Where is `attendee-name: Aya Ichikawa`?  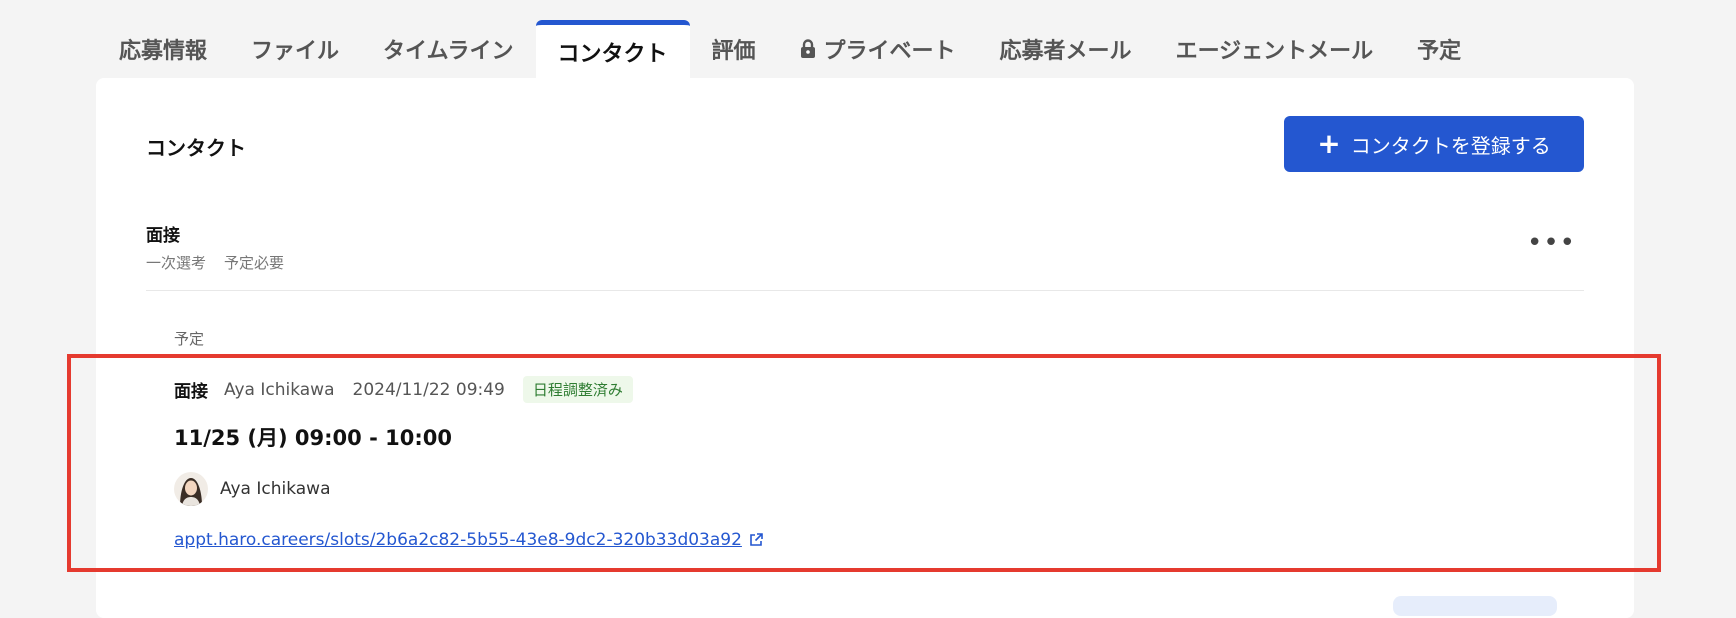 attendee-name: Aya Ichikawa is located at coordinates (275, 489).